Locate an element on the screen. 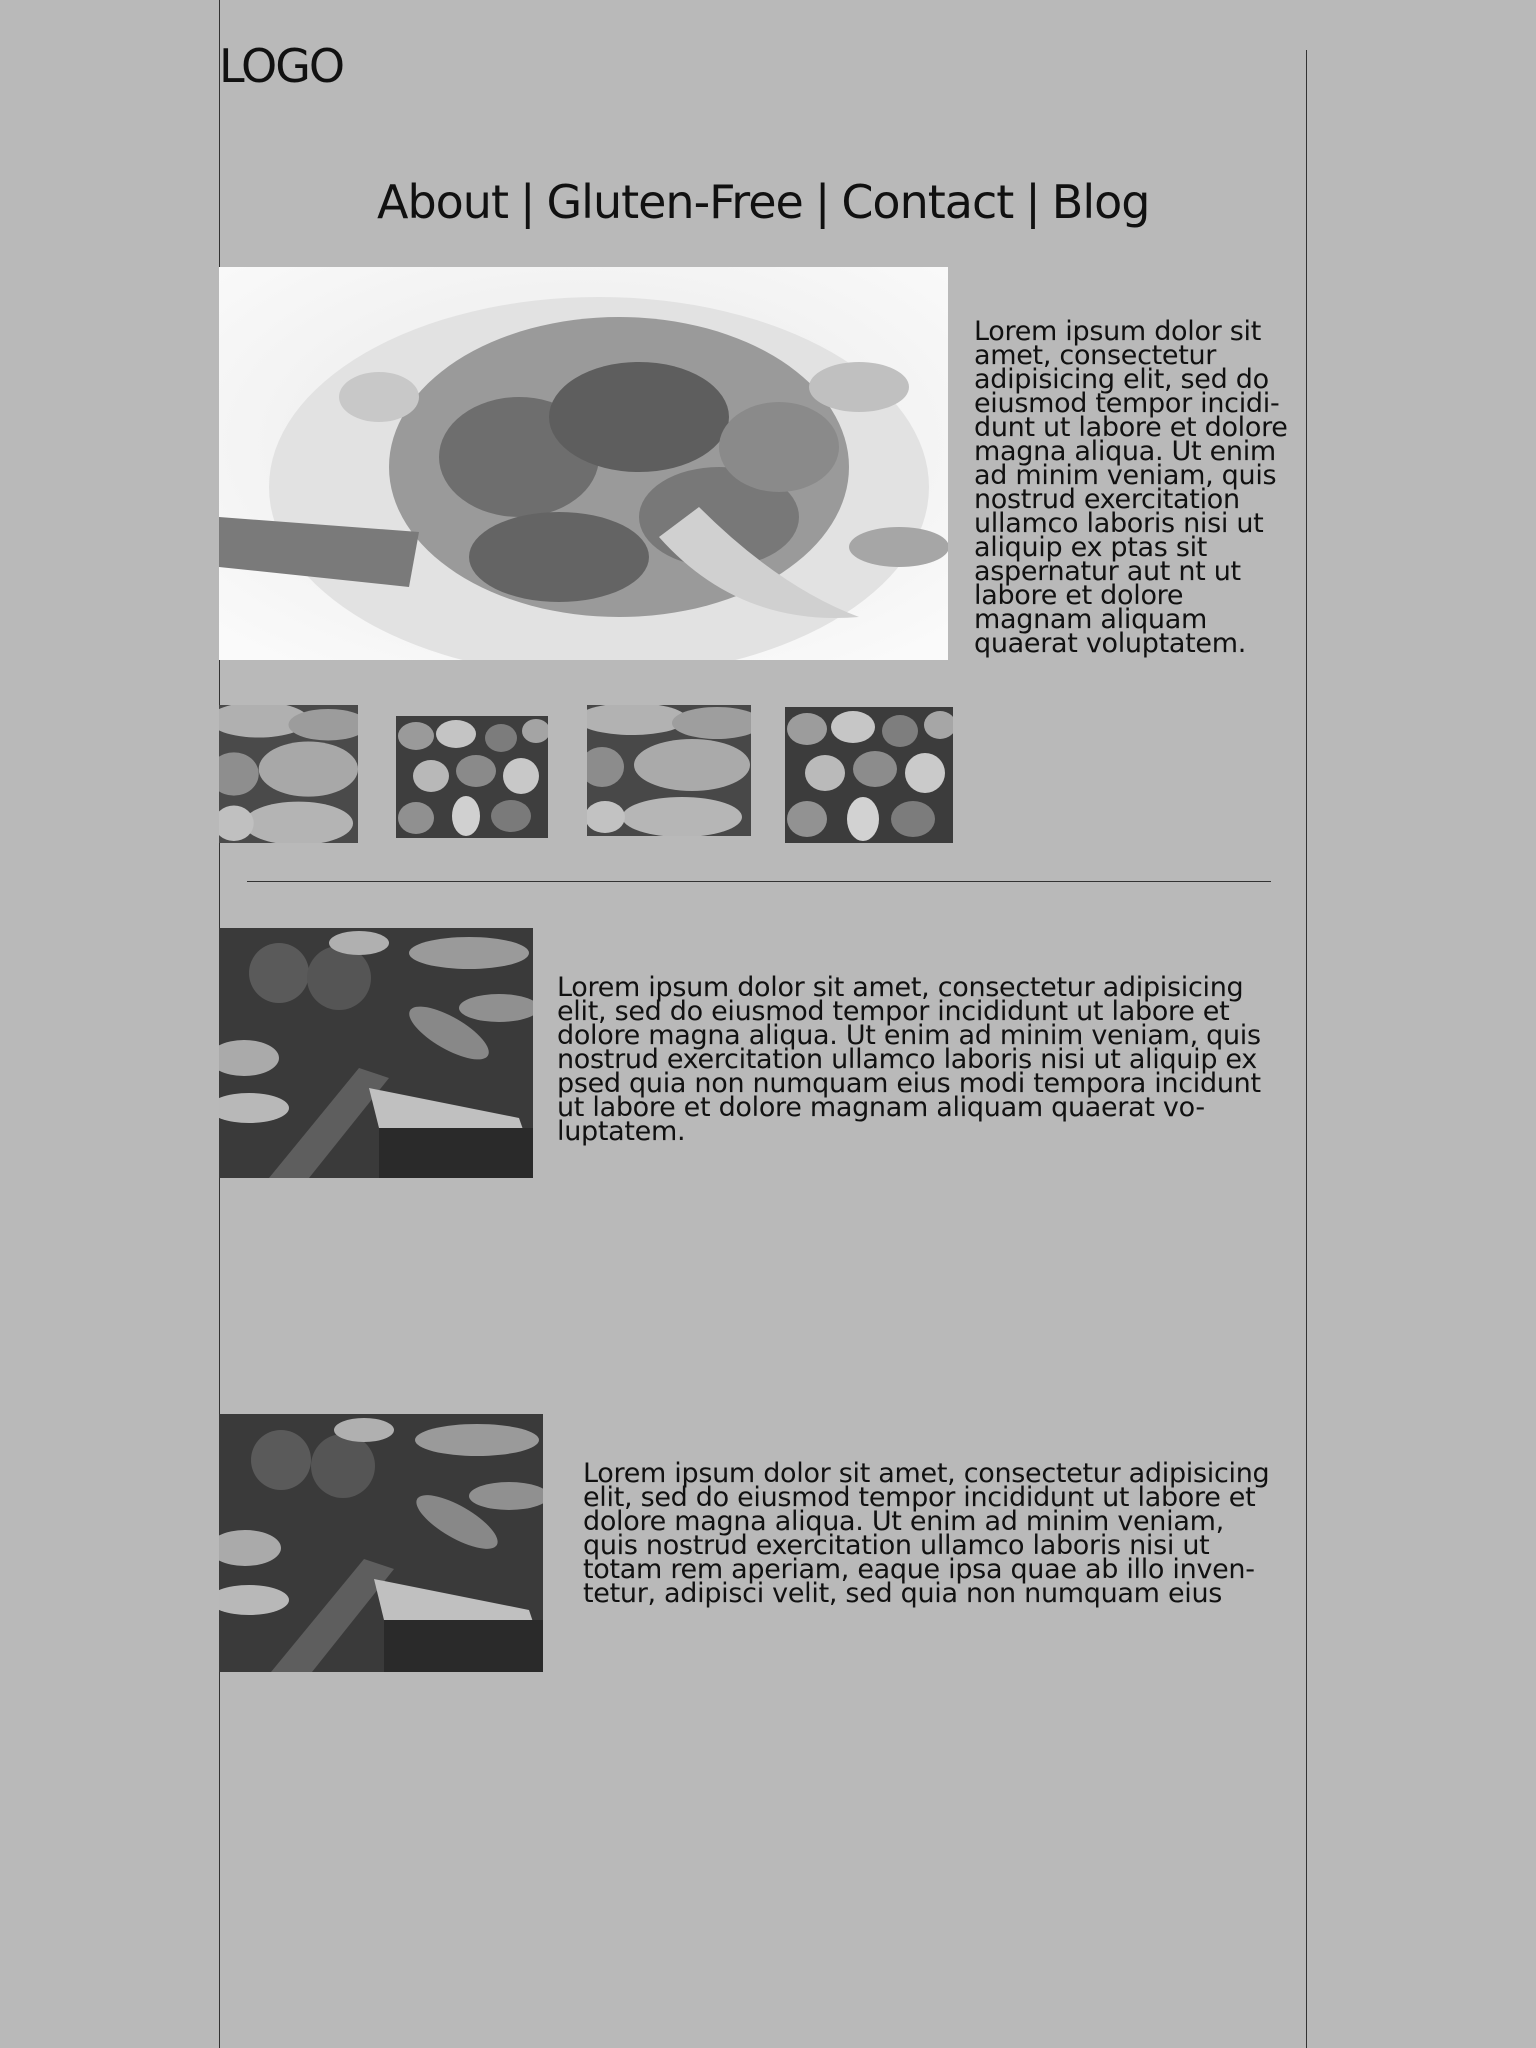  logo: LOGO is located at coordinates (282, 66).